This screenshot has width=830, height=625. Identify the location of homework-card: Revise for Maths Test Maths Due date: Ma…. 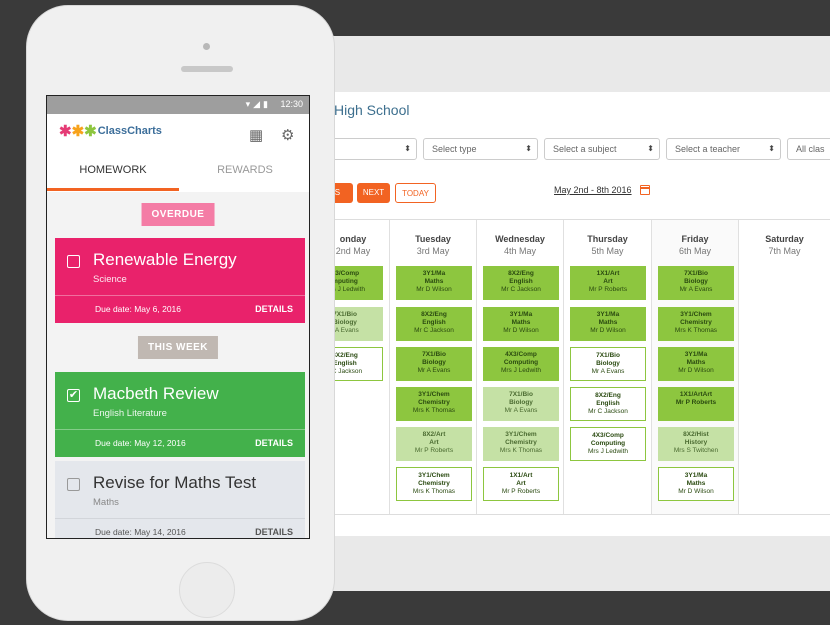
(180, 499).